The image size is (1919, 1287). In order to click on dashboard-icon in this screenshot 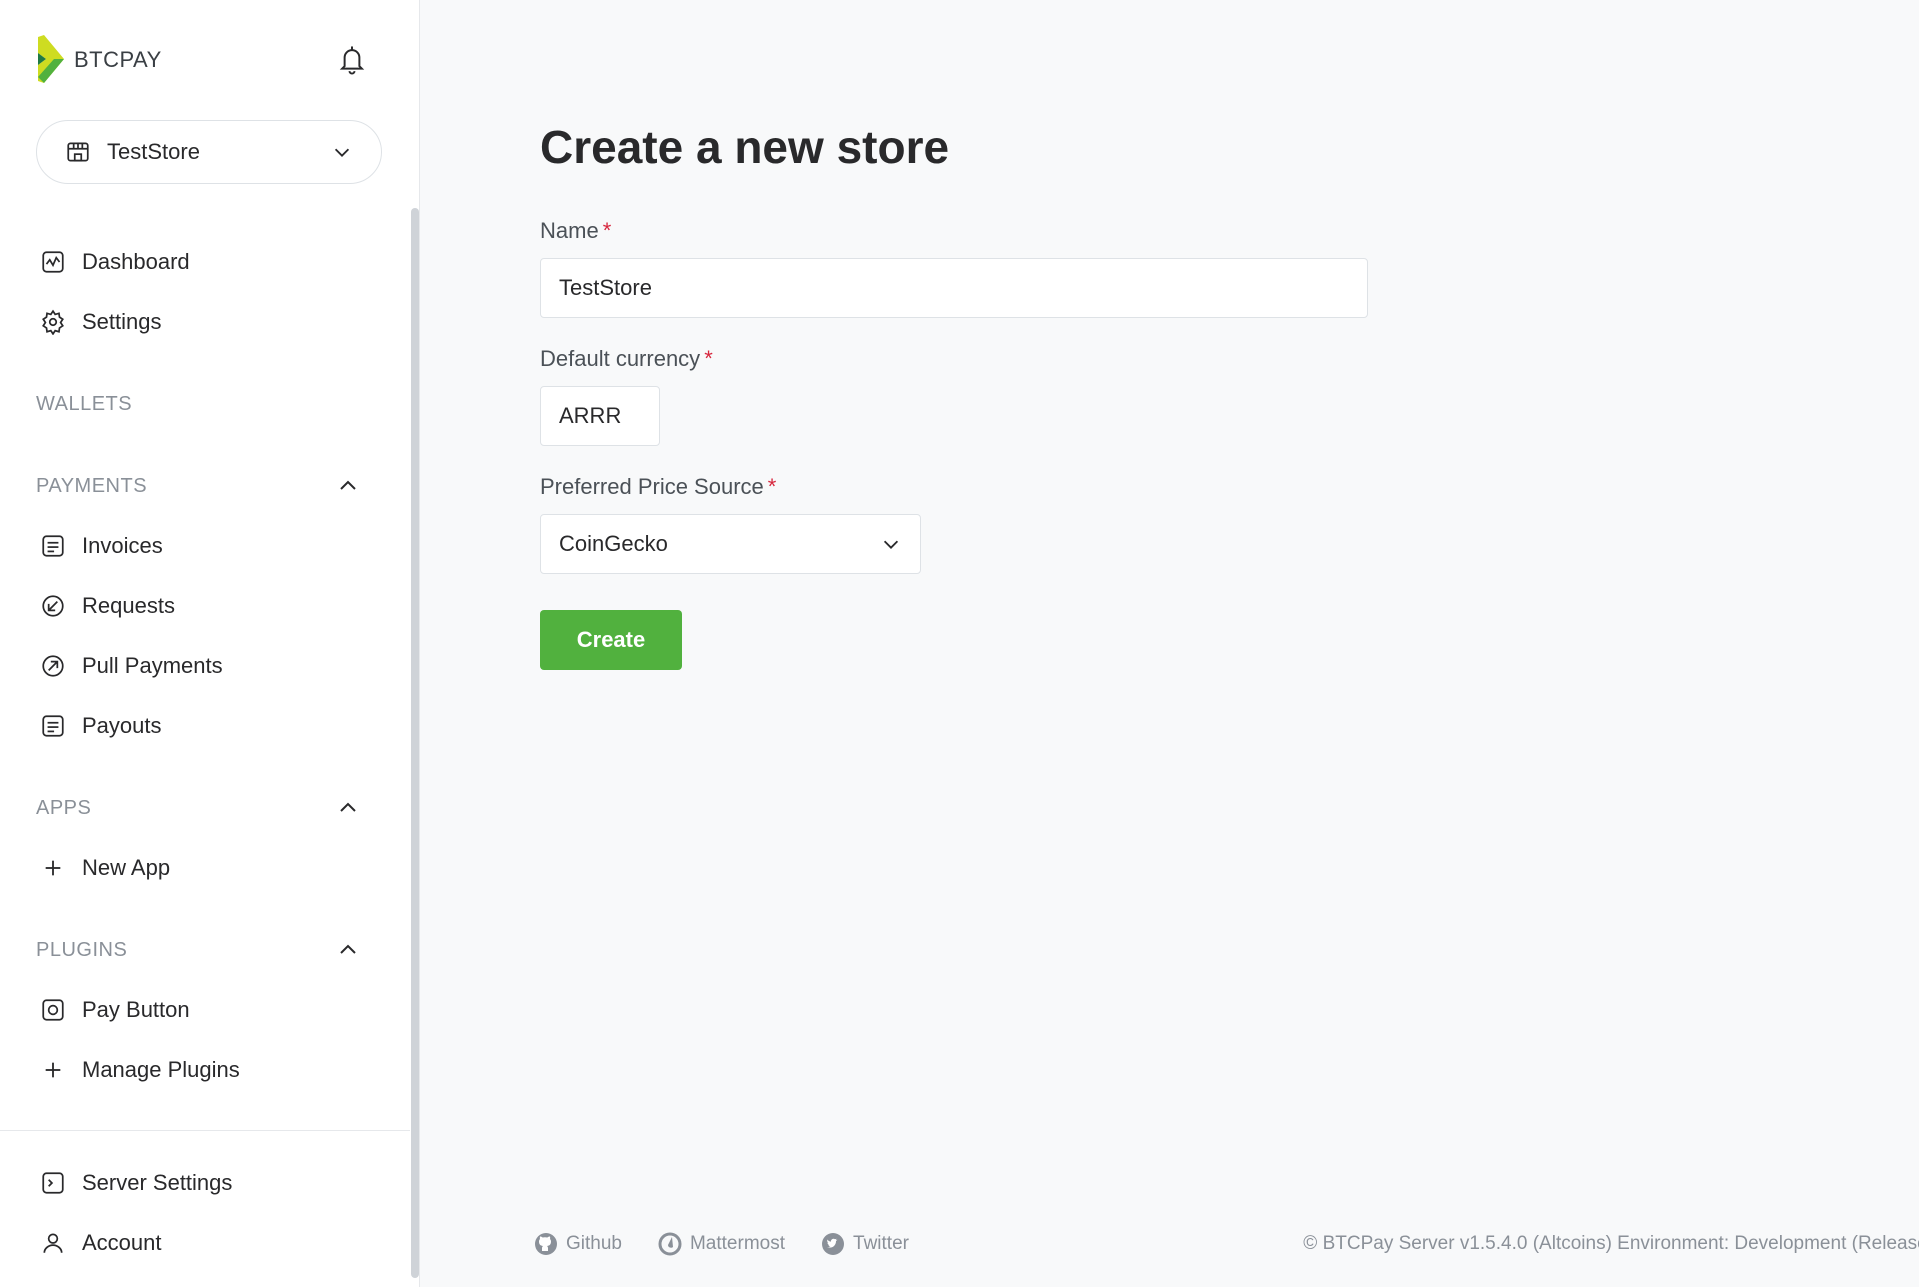, I will do `click(53, 262)`.